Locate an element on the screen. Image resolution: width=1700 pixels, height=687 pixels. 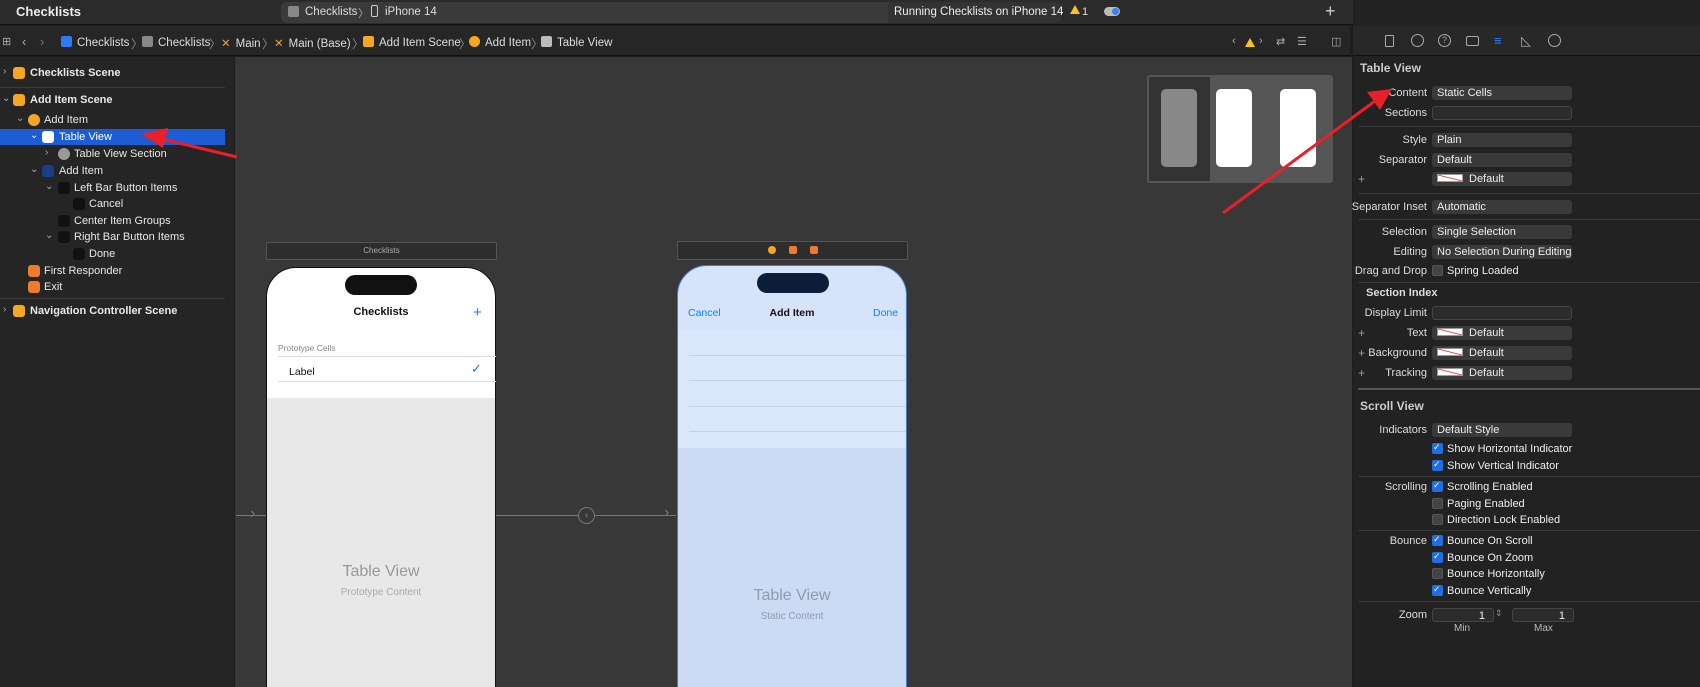
separator-label: Separator is located at coordinates (1402, 160).